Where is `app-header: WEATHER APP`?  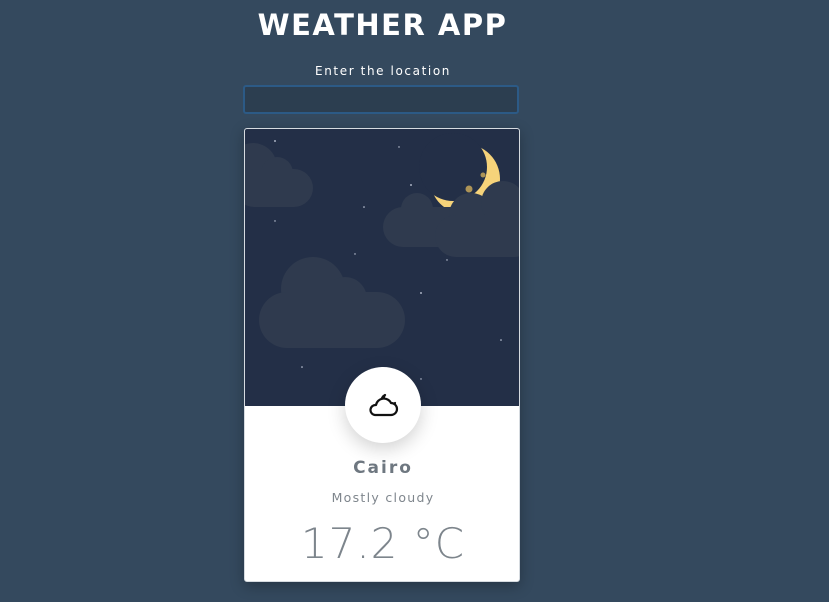
app-header: WEATHER APP is located at coordinates (382, 25).